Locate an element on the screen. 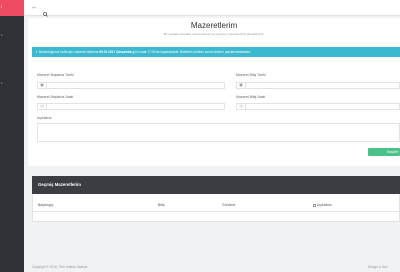 The height and width of the screenshot is (272, 400). start-time-label: Mazeret Başlama Saati is located at coordinates (55, 97).